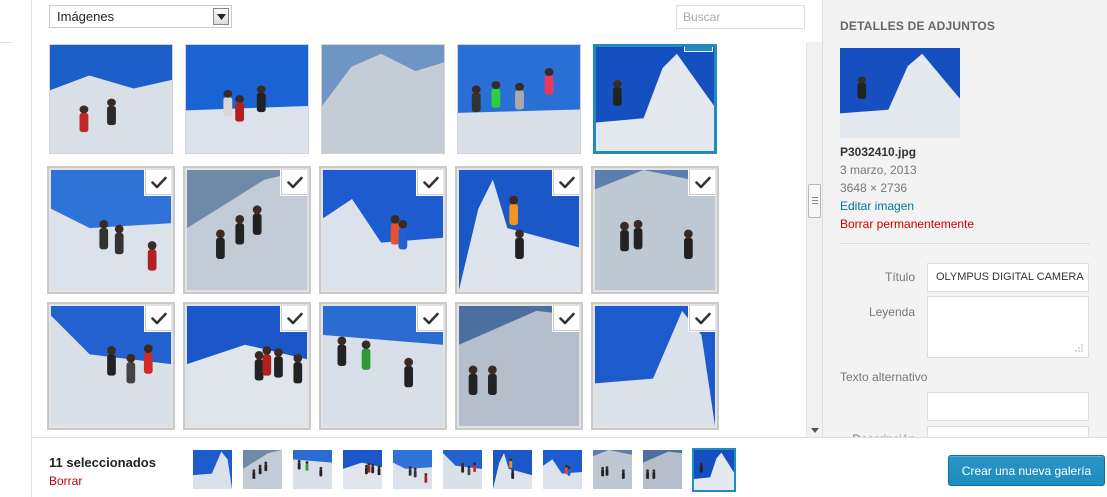 Image resolution: width=1107 pixels, height=497 pixels. I want to click on caption-label: Leyenda, so click(891, 312).